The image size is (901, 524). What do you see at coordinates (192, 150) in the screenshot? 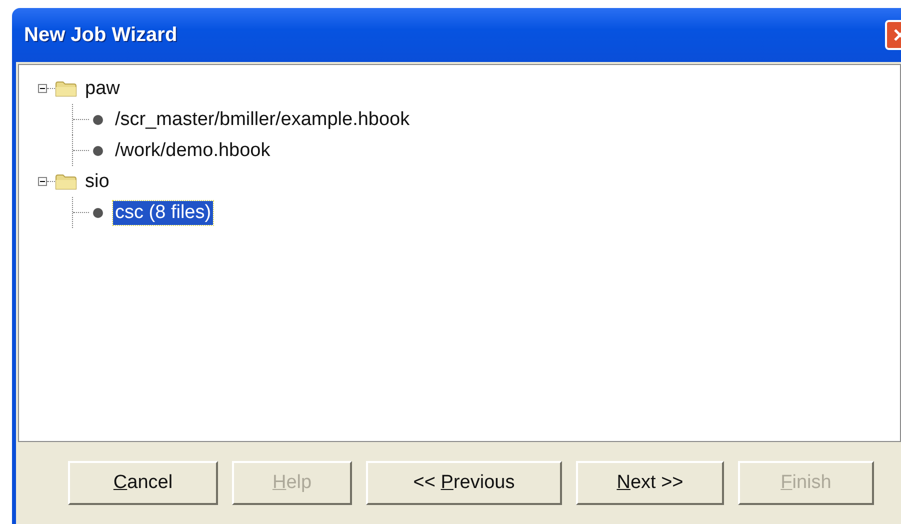
I see `tree-item: /work/demo.hbook` at bounding box center [192, 150].